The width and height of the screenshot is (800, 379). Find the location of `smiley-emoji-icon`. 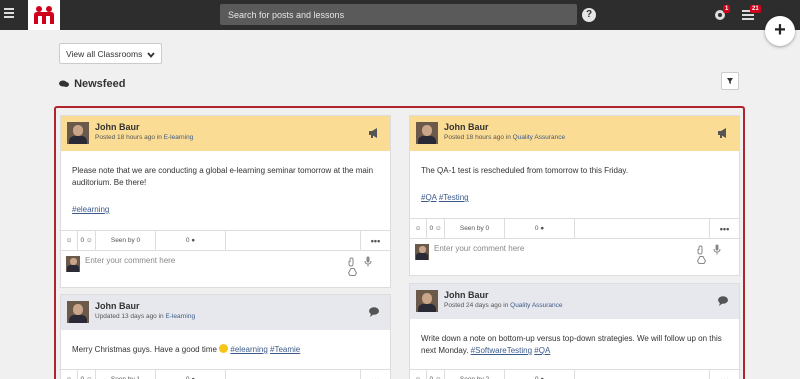

smiley-emoji-icon is located at coordinates (224, 348).